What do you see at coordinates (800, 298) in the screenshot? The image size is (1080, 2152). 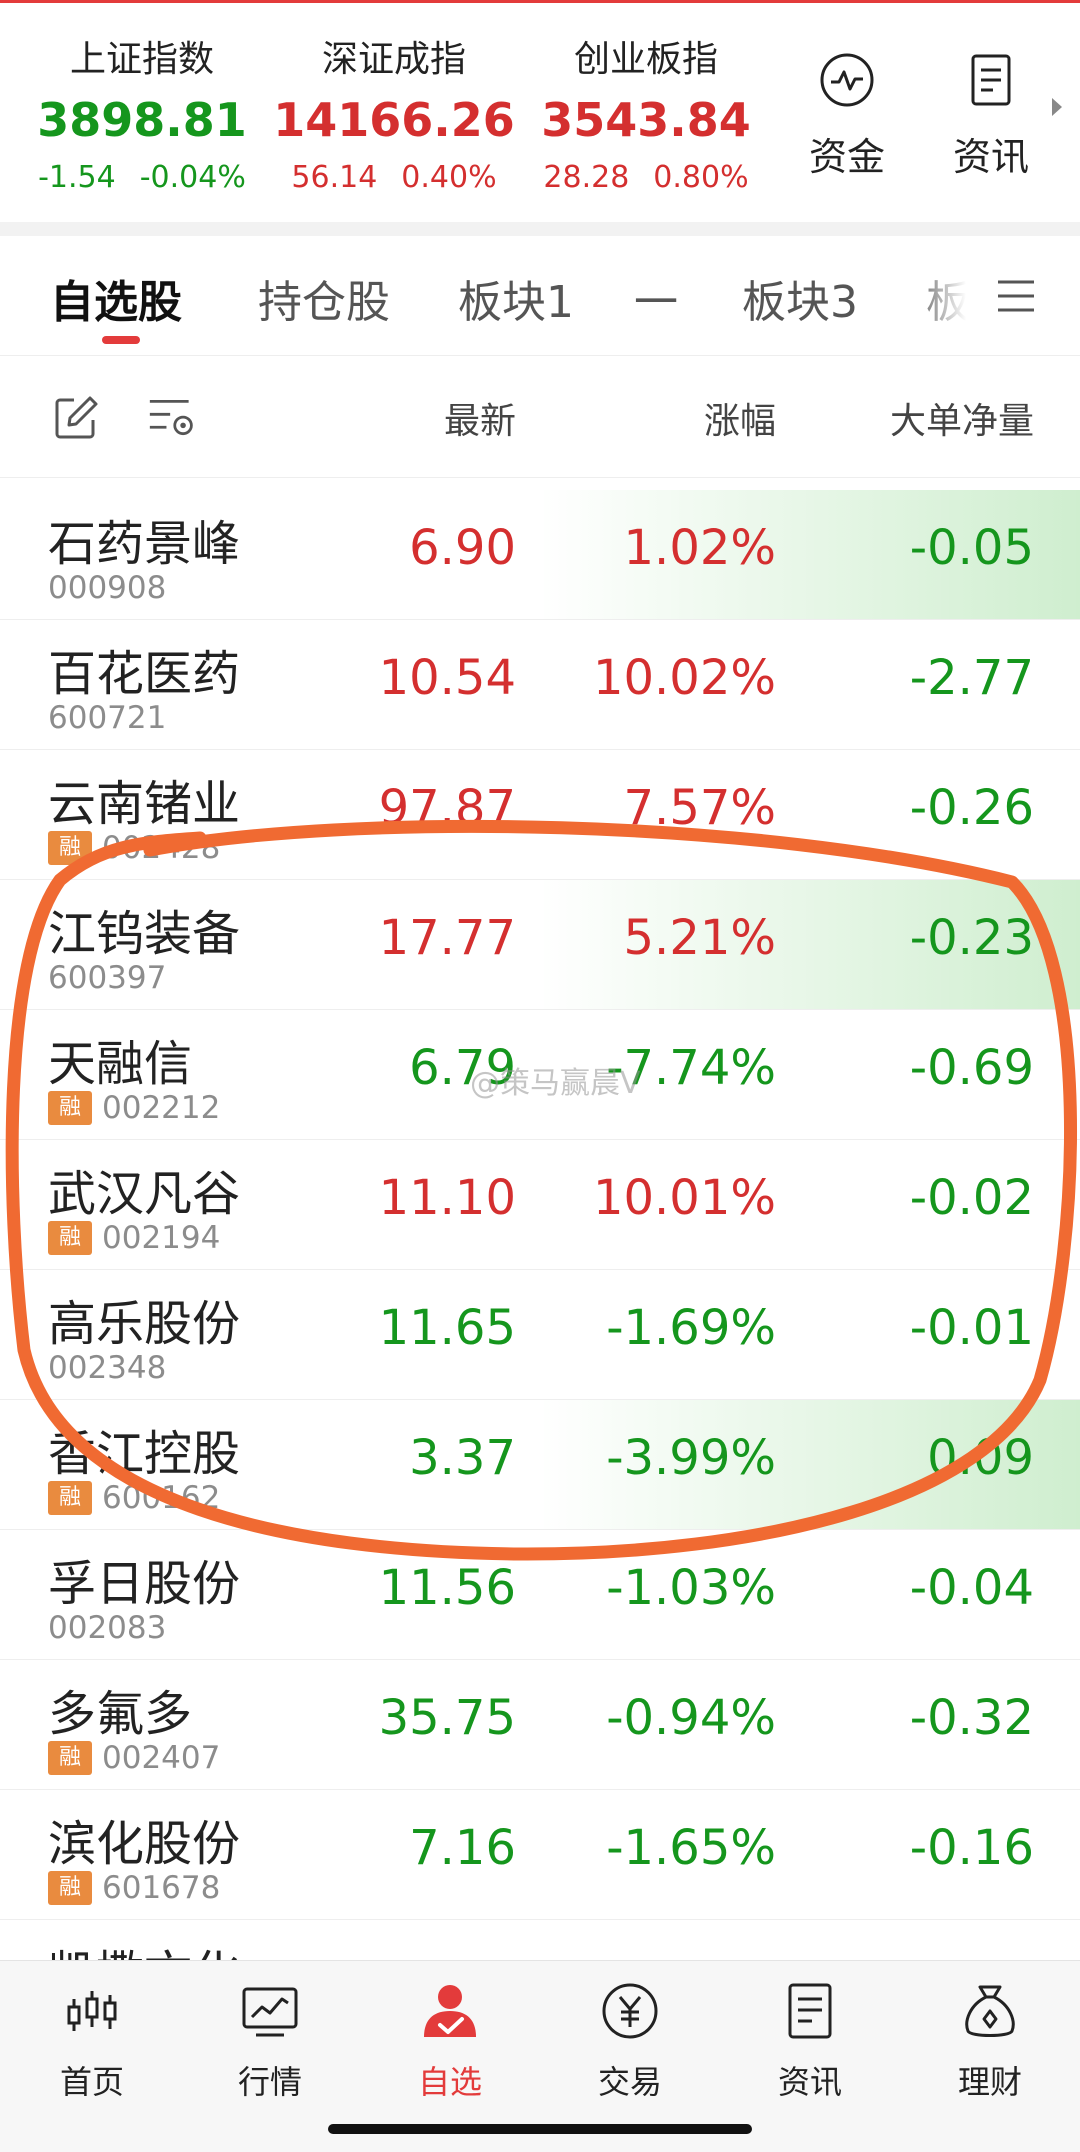 I see `tab-sector-3: 板块3` at bounding box center [800, 298].